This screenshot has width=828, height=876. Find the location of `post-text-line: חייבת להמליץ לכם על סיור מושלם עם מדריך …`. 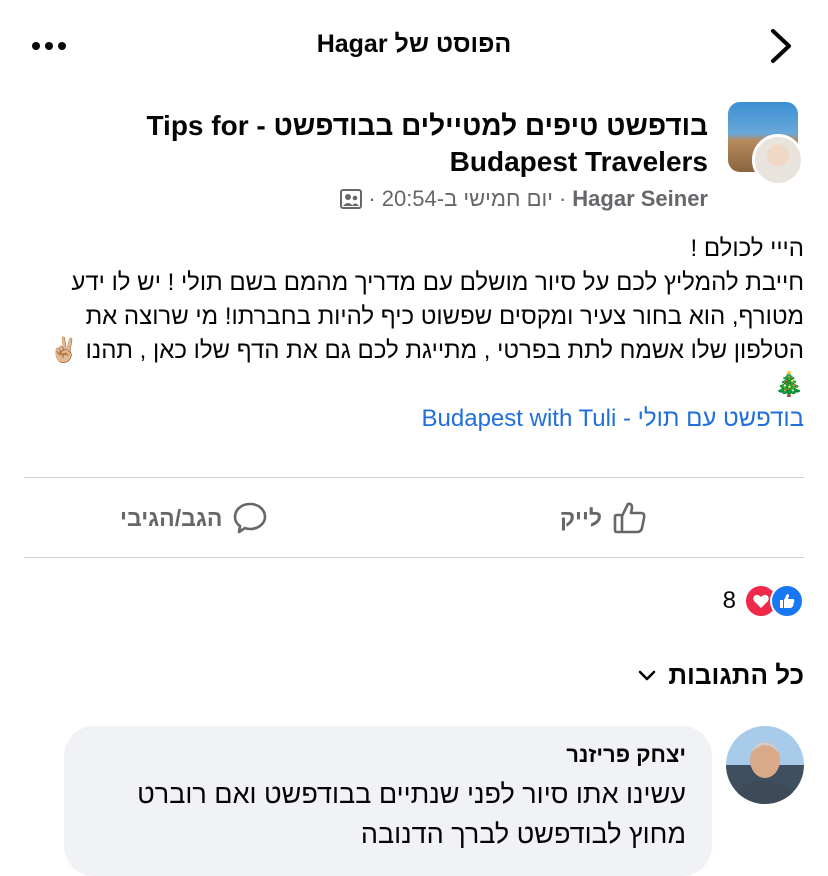

post-text-line: חייבת להמליץ לכם על סיור מושלם עם מדריך … is located at coordinates (426, 333).